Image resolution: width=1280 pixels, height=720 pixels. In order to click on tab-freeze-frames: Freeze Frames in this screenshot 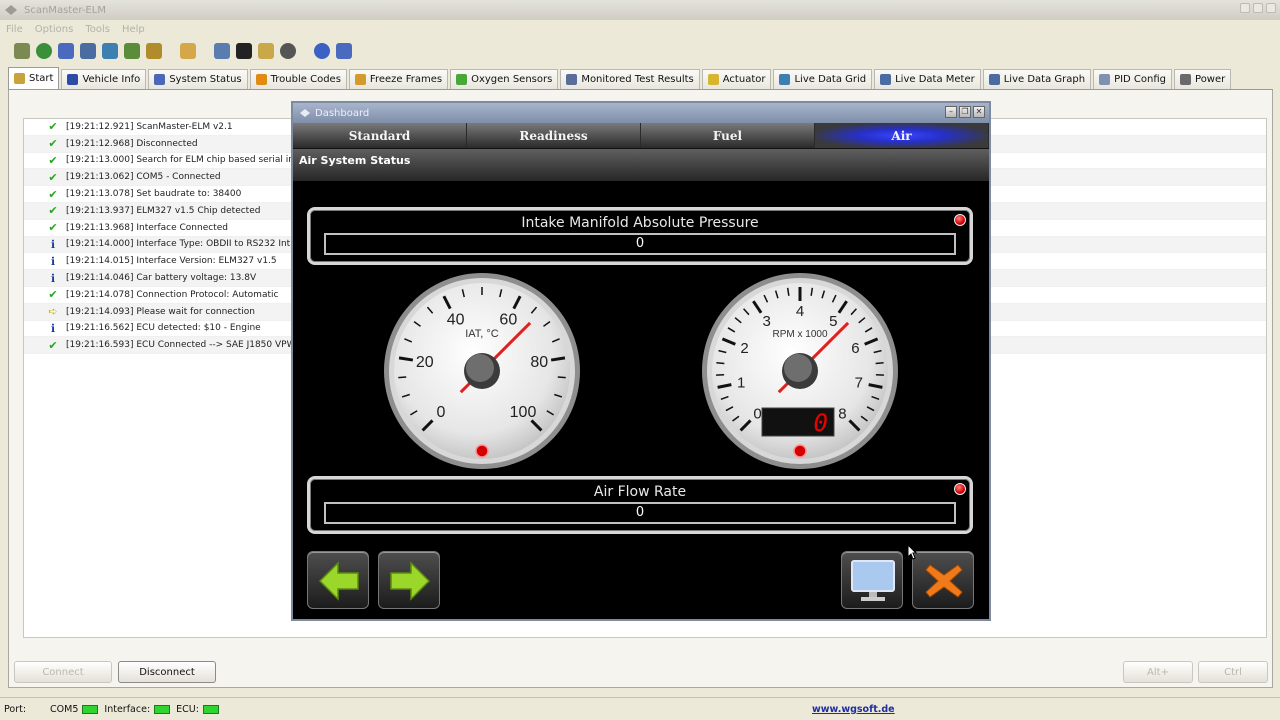, I will do `click(398, 79)`.